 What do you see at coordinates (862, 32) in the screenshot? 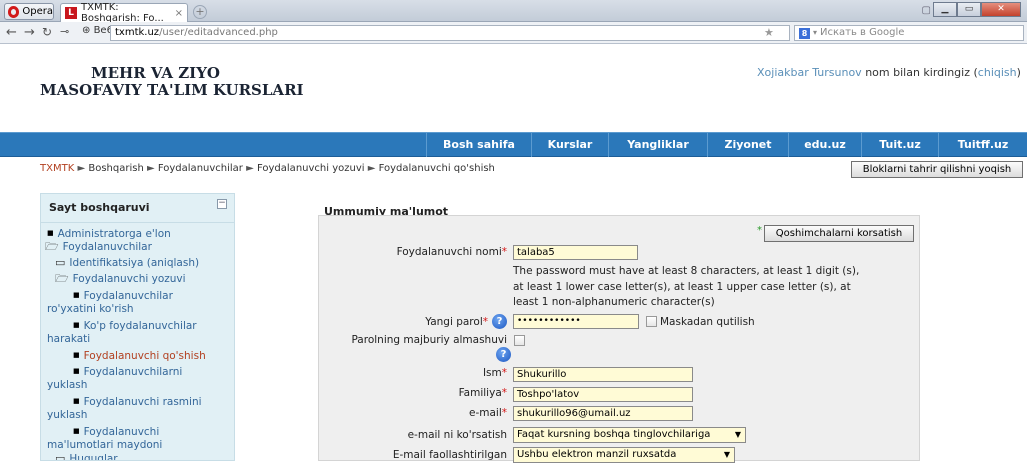
I see `search-placeholder: Искать в Google` at bounding box center [862, 32].